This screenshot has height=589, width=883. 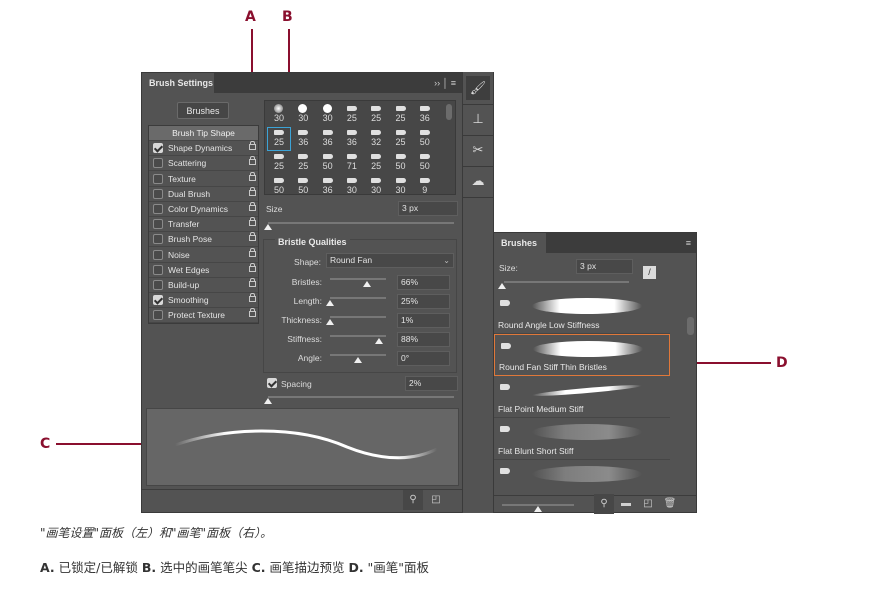 I want to click on size-slider-knob, so click(x=268, y=227).